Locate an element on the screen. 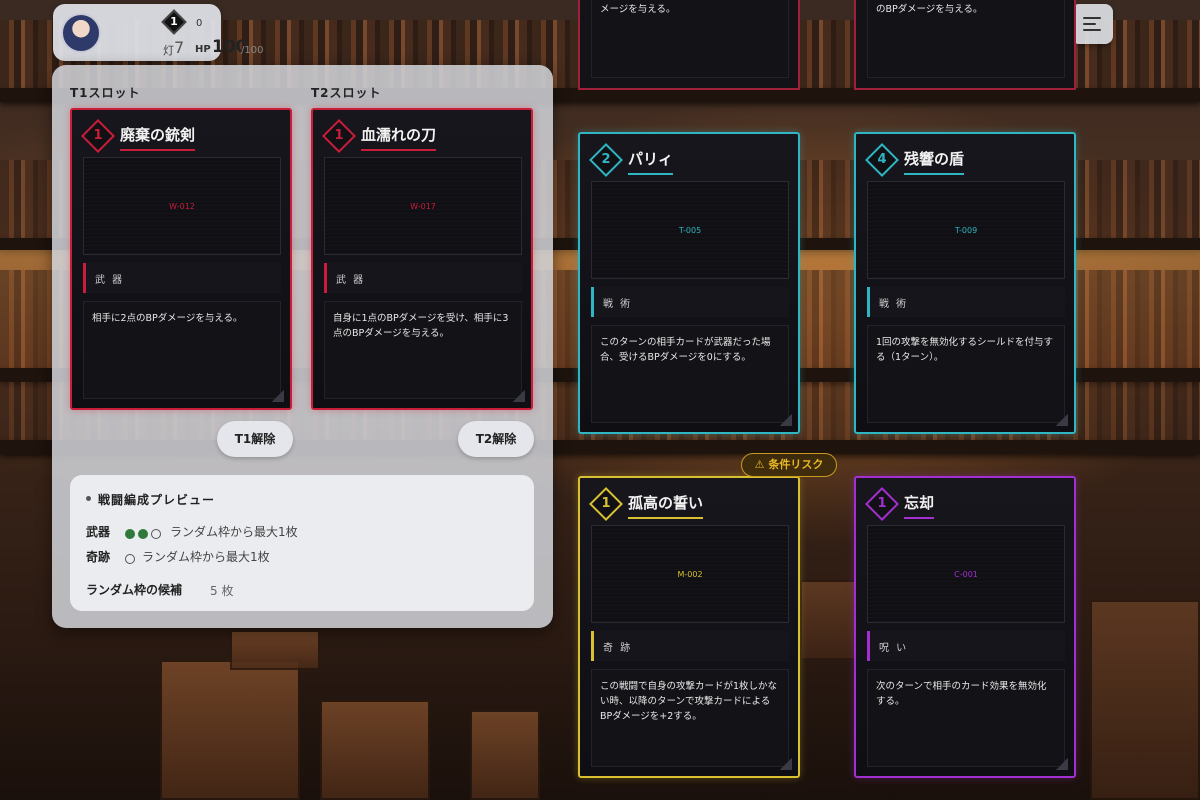 This screenshot has height=800, width=1200. card-code: T-005 is located at coordinates (690, 230).